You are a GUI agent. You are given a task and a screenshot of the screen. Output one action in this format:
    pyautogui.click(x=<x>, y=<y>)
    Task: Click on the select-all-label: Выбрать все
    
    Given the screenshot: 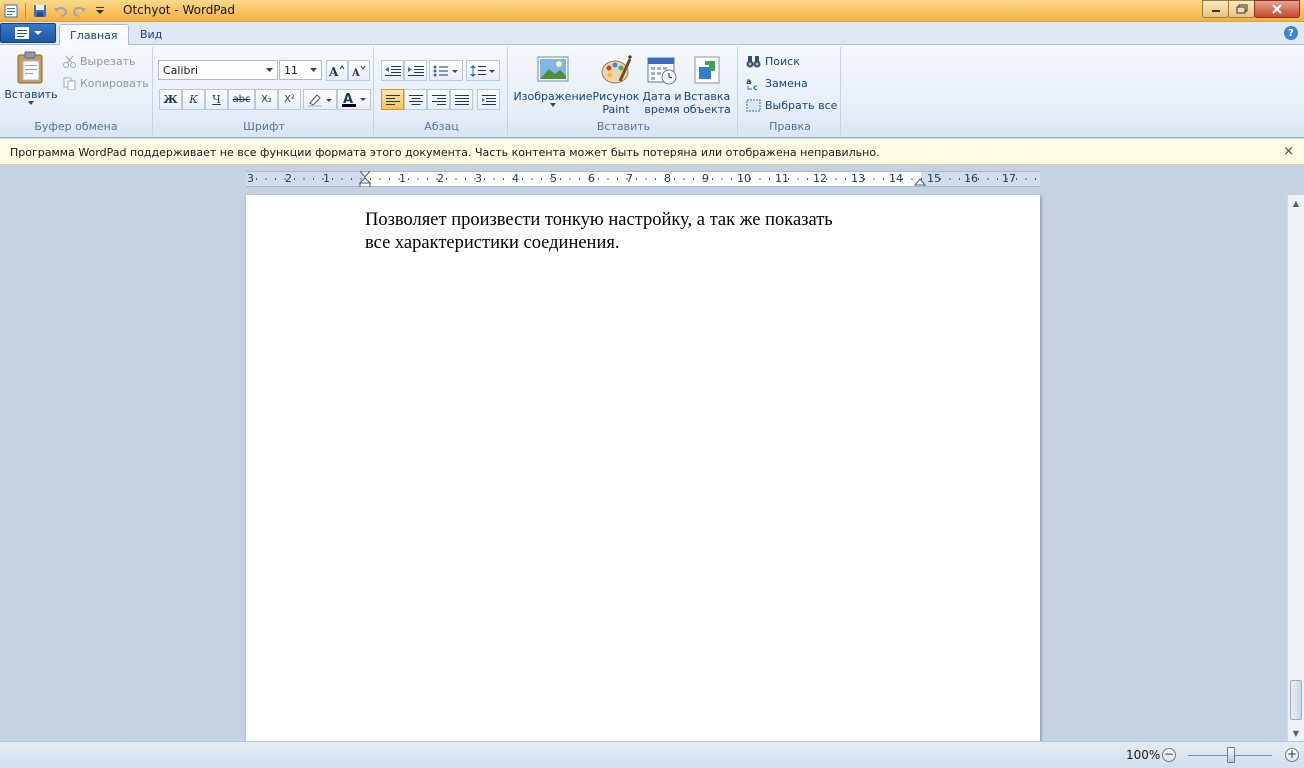 What is the action you would take?
    pyautogui.click(x=801, y=105)
    